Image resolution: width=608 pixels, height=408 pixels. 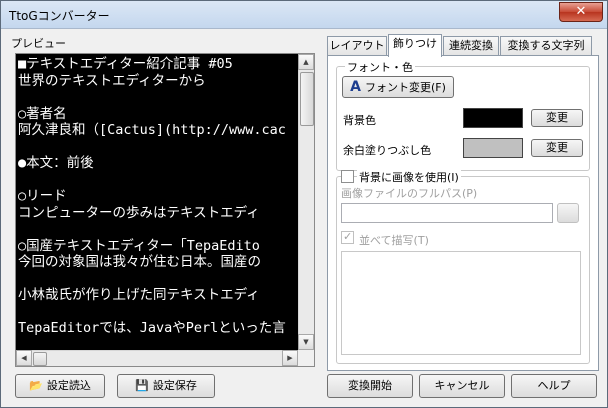 I want to click on vertical-scroll-thumb, so click(x=307, y=99).